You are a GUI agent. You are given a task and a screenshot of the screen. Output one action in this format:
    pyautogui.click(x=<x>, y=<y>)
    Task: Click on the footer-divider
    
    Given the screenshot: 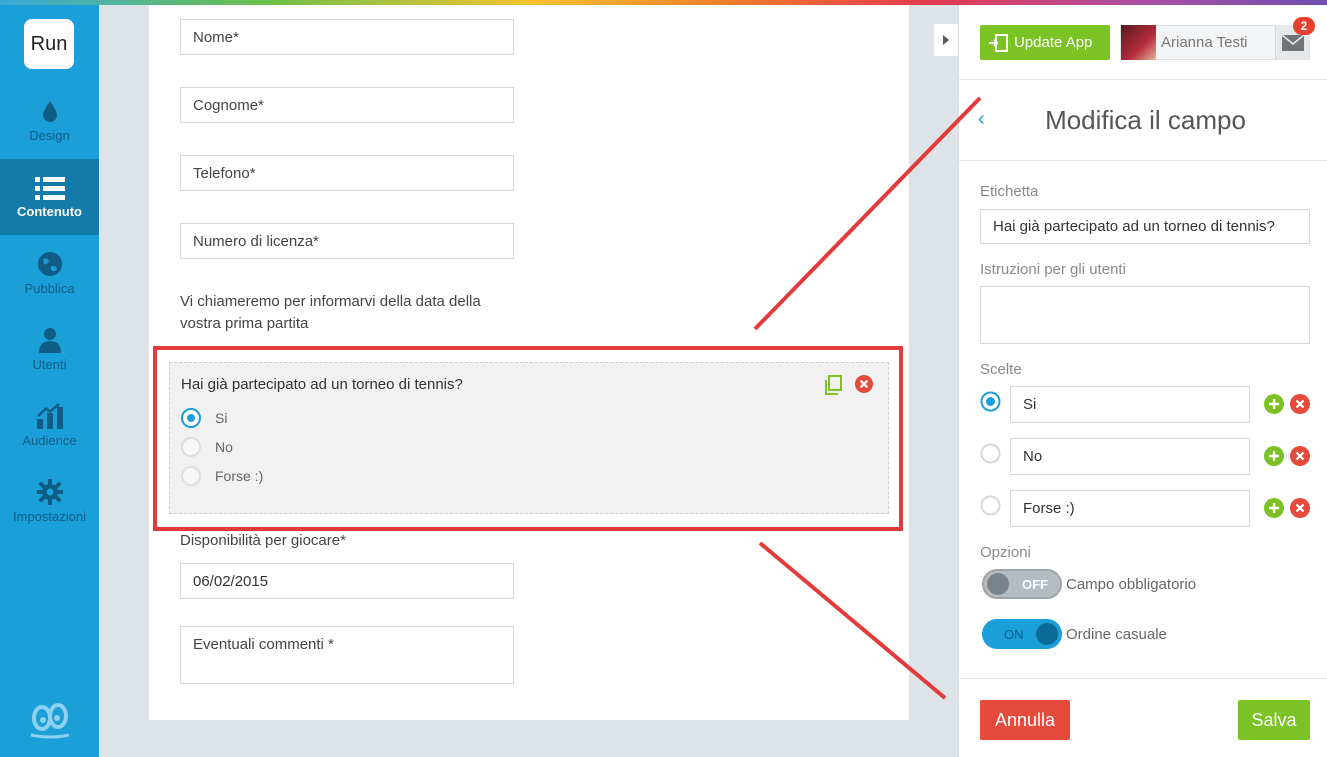 What is the action you would take?
    pyautogui.click(x=1143, y=678)
    